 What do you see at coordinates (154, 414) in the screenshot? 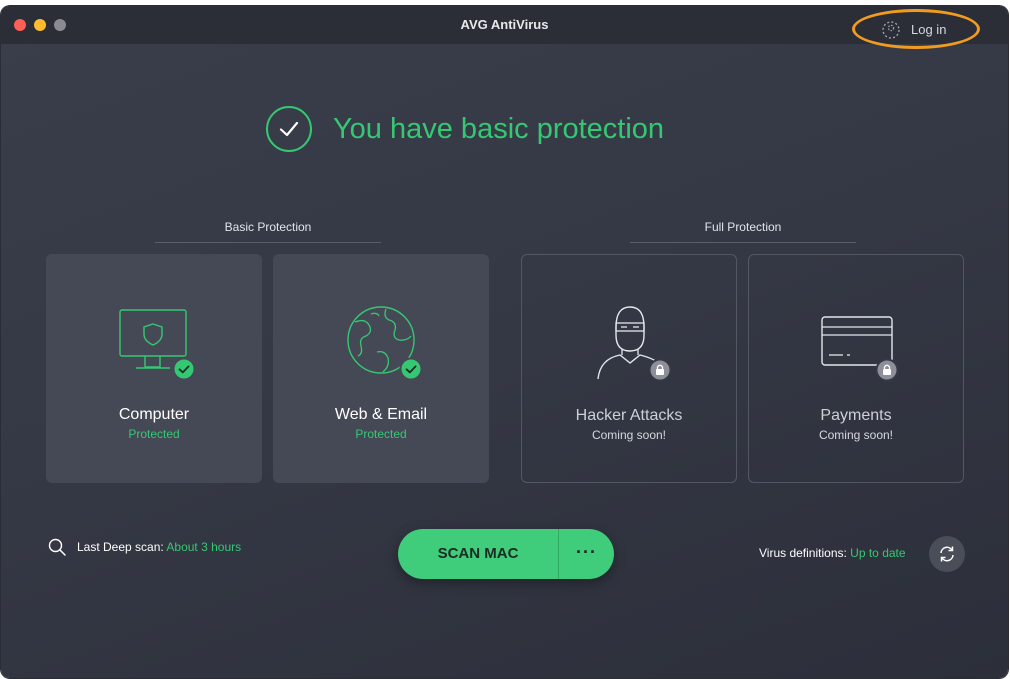
I see `card-title: Computer` at bounding box center [154, 414].